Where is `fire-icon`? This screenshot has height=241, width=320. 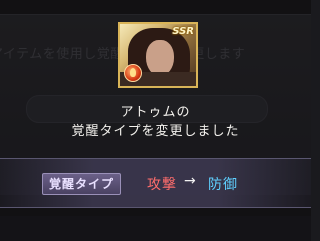 fire-icon is located at coordinates (133, 73).